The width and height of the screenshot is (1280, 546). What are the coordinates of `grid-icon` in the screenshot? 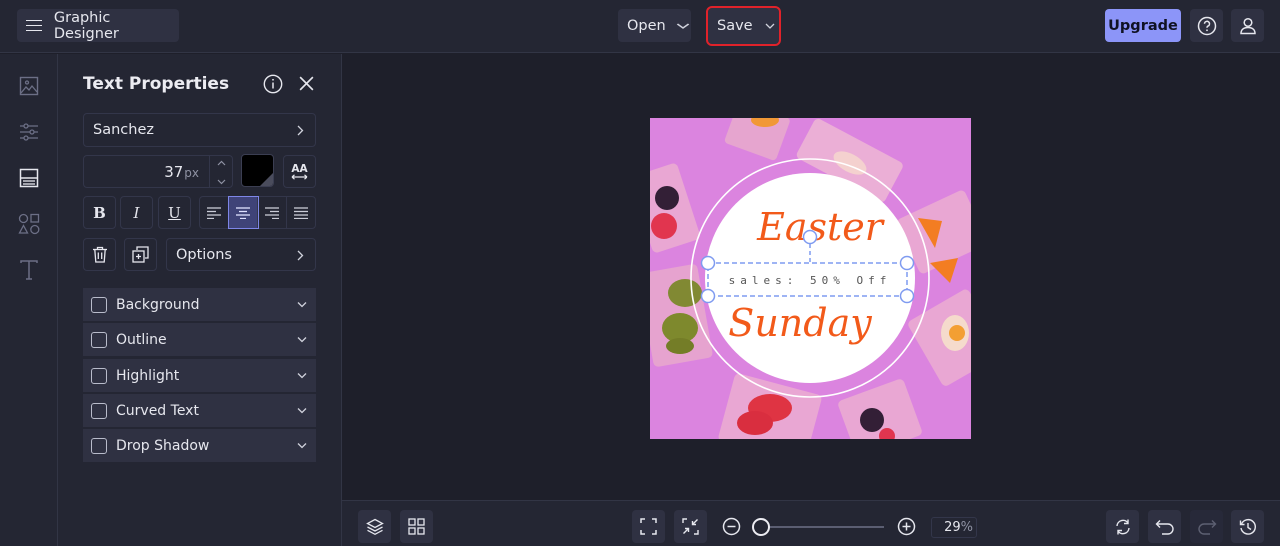 It's located at (416, 526).